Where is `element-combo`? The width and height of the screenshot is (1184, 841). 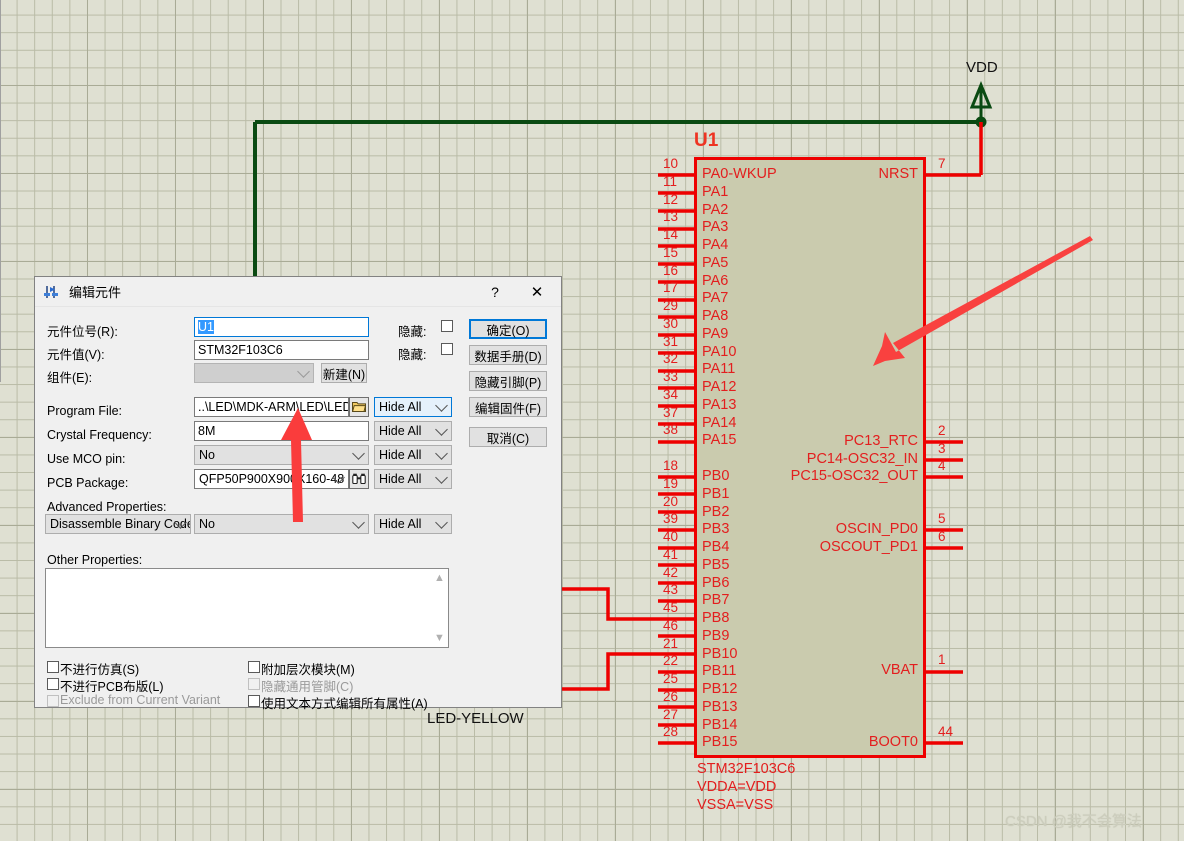
element-combo is located at coordinates (254, 373).